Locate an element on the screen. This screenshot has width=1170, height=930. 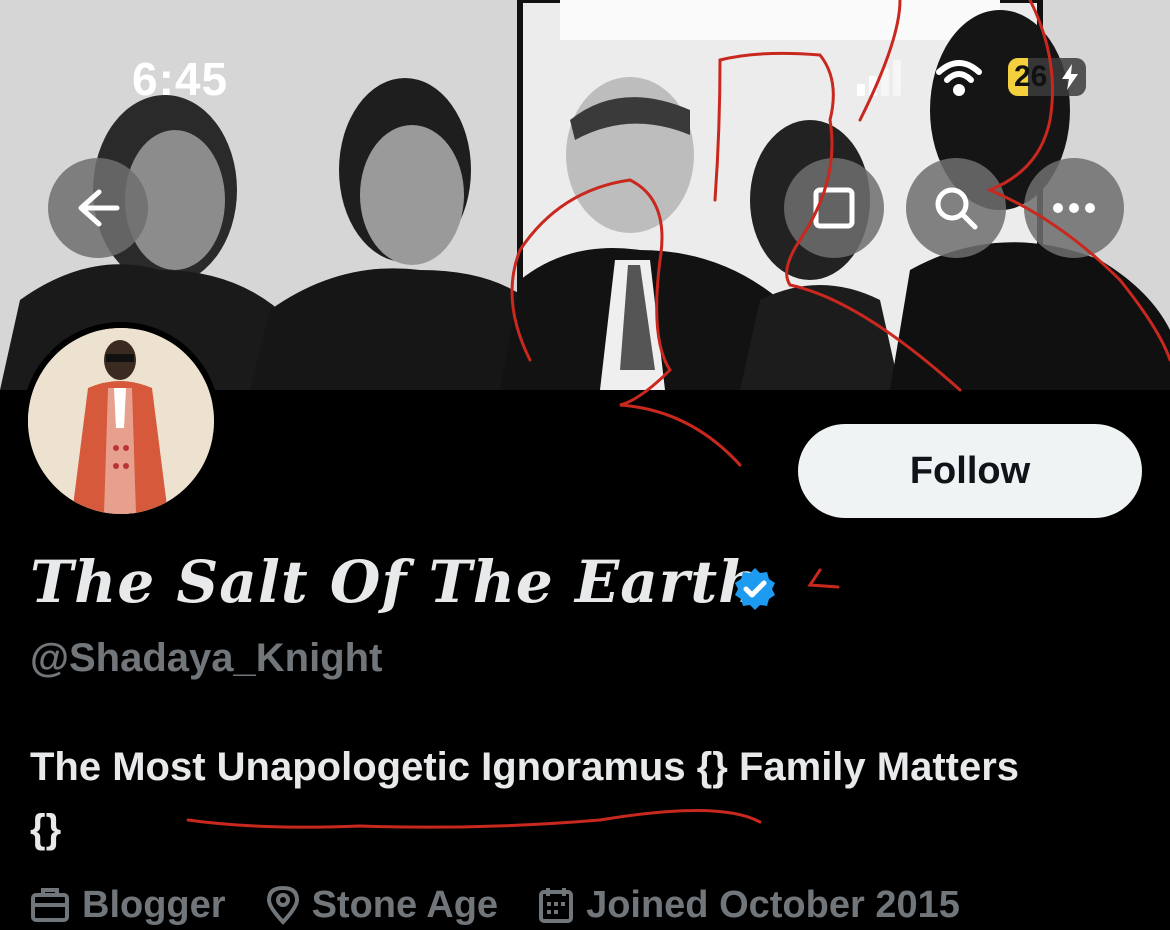
status-time: 6:45 is located at coordinates (180, 79).